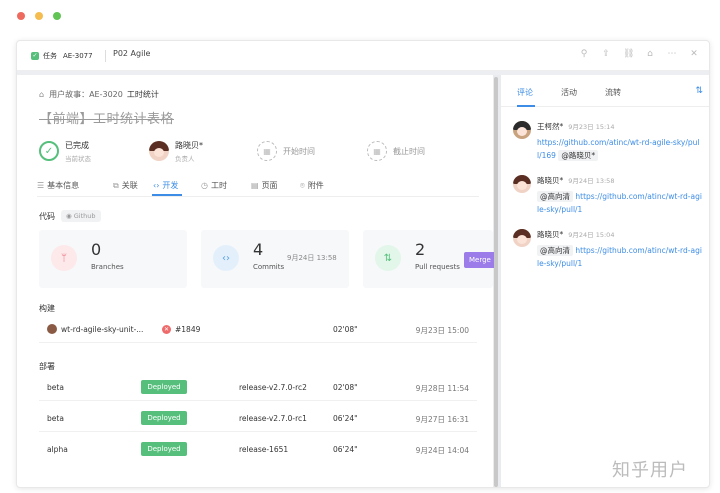 The width and height of the screenshot is (720, 493). Describe the element at coordinates (442, 450) in the screenshot. I see `deploy-date: 9月24日 14:04` at that location.